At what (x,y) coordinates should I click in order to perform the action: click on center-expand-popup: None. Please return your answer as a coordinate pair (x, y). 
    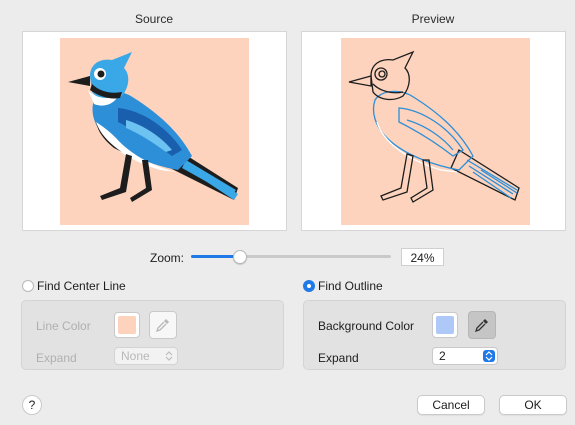
    Looking at the image, I should click on (146, 356).